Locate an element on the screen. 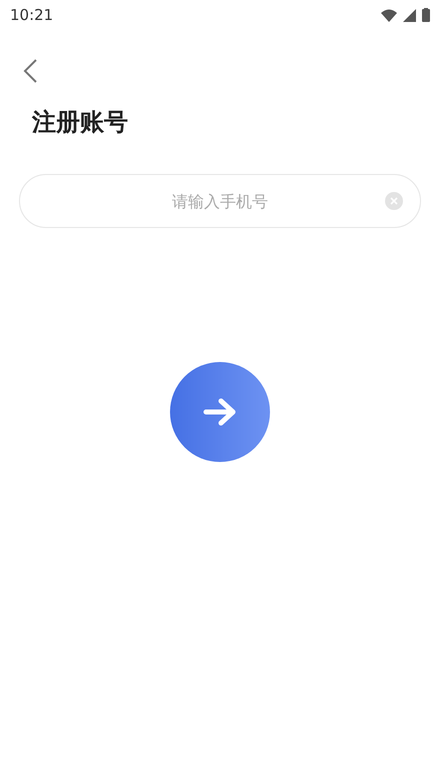  status-time: 10:21 is located at coordinates (32, 15).